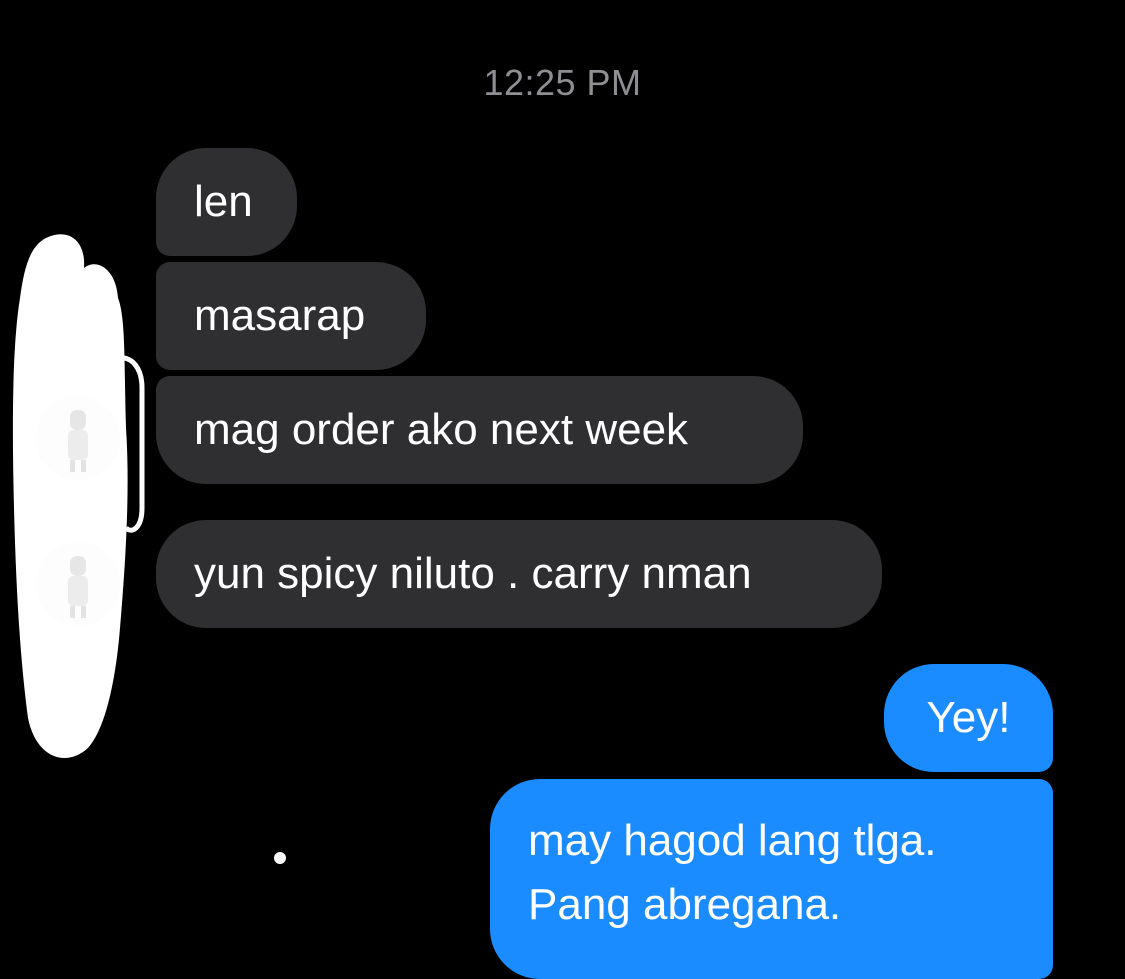  I want to click on message-text: len, so click(223, 201).